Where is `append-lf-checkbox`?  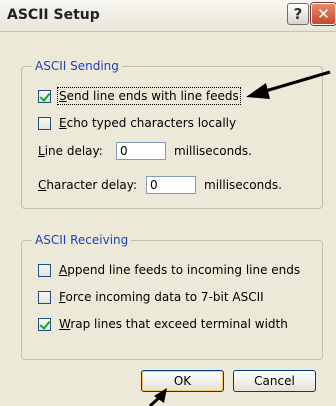 append-lf-checkbox is located at coordinates (44, 270).